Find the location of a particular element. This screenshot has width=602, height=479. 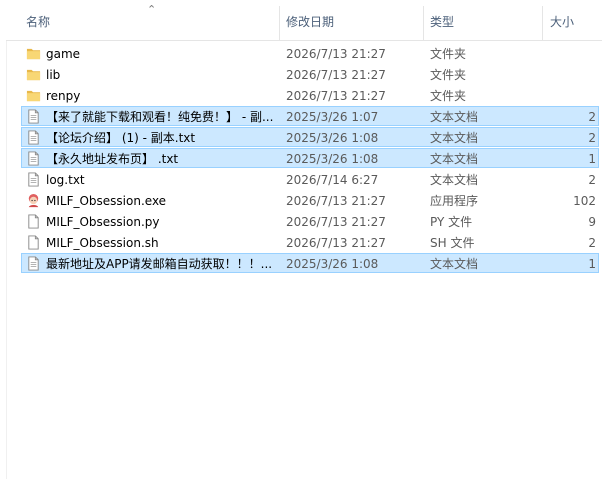

column-header-name: 名称 is located at coordinates (38, 20).